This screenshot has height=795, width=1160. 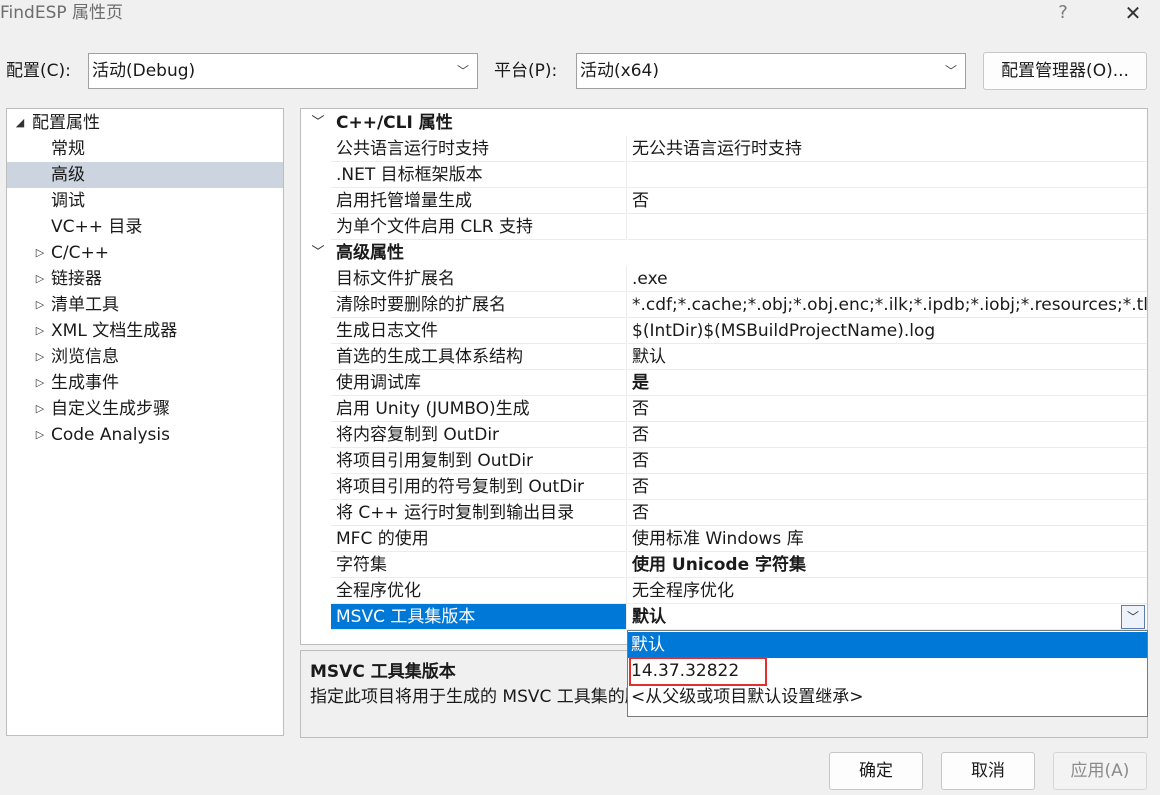 What do you see at coordinates (479, 149) in the screenshot?
I see `property-name: 公共语言运行时支持` at bounding box center [479, 149].